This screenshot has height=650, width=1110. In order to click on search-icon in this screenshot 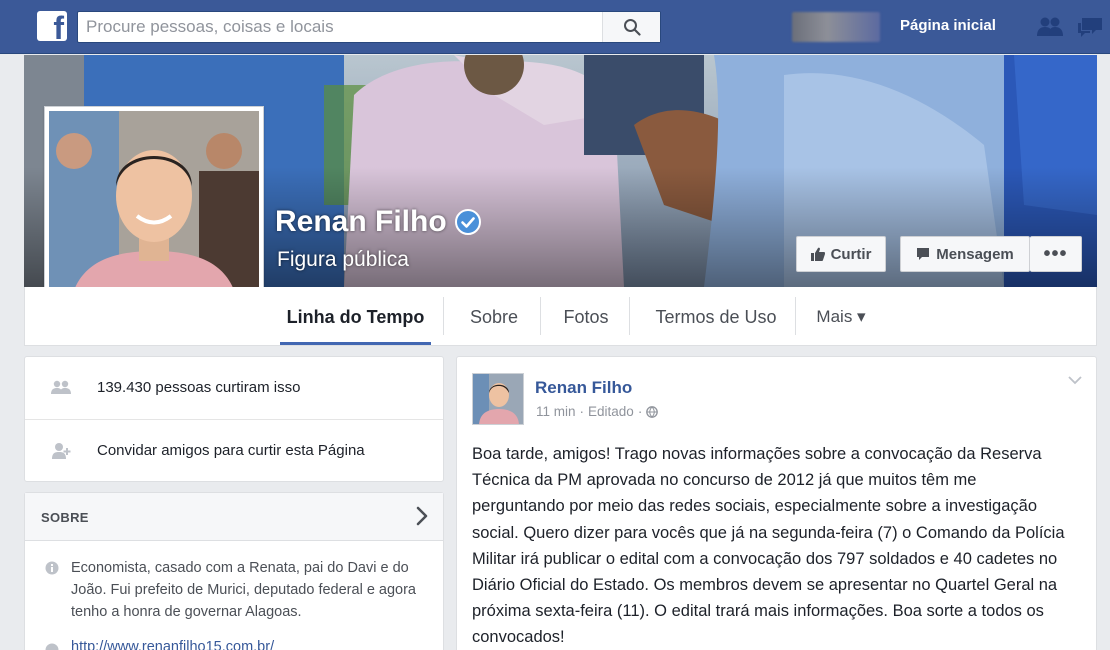, I will do `click(632, 27)`.